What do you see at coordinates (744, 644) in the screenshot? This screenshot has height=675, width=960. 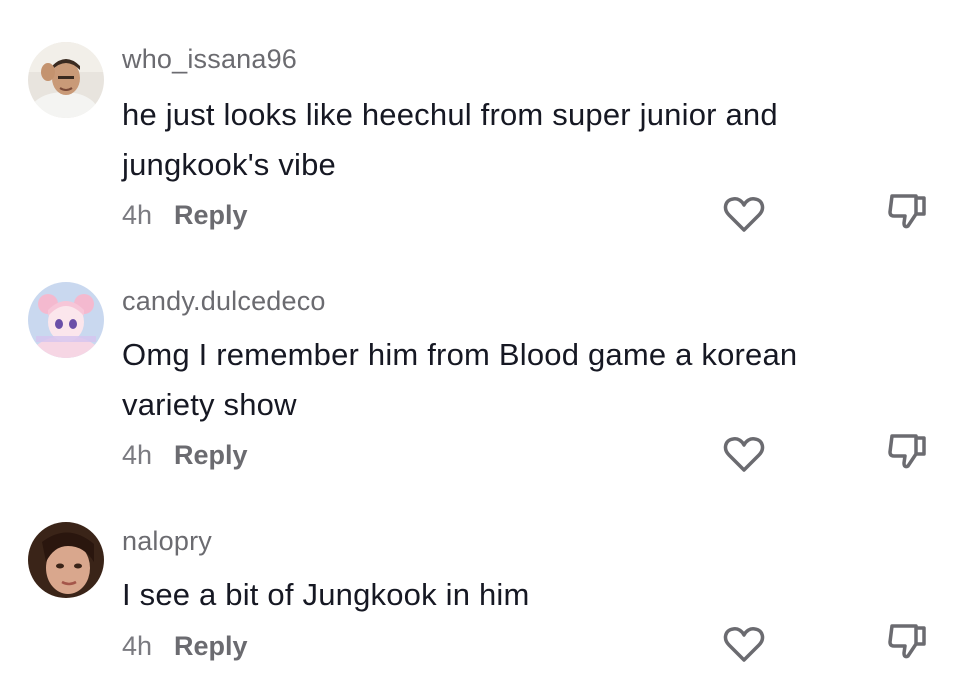 I see `heart-icon` at bounding box center [744, 644].